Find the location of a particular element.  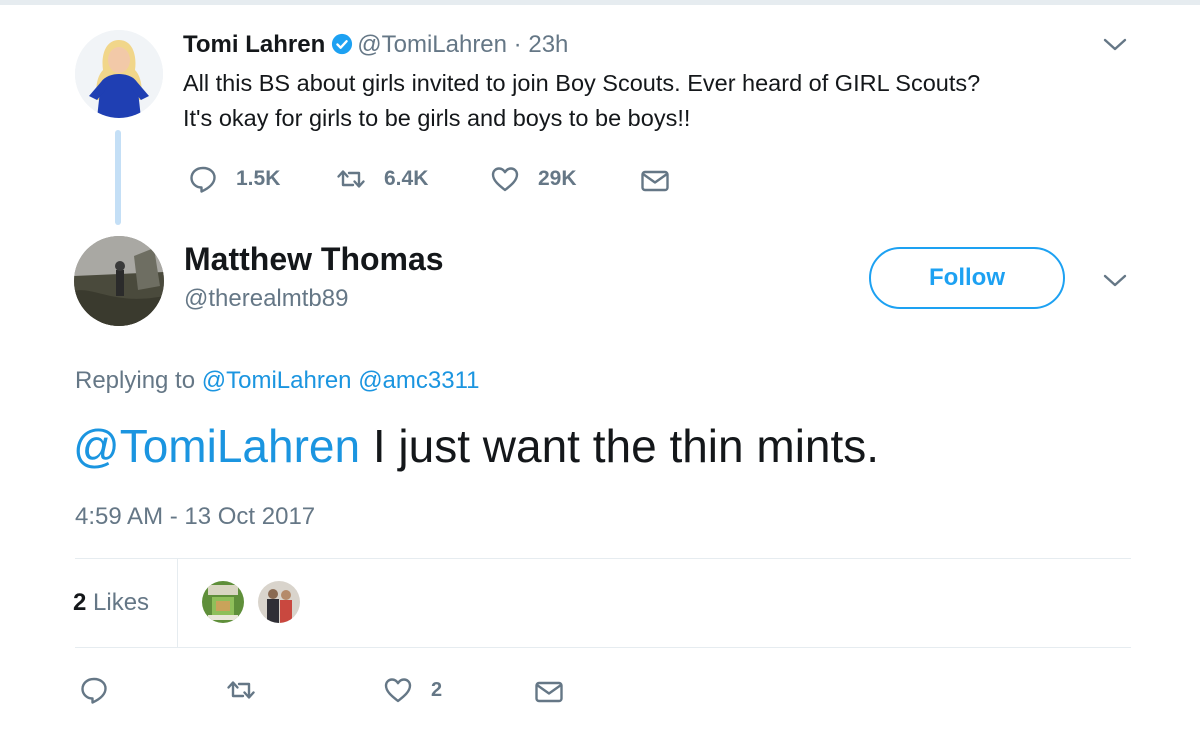

reply-author-handle: @therealmtb89 is located at coordinates (266, 299).